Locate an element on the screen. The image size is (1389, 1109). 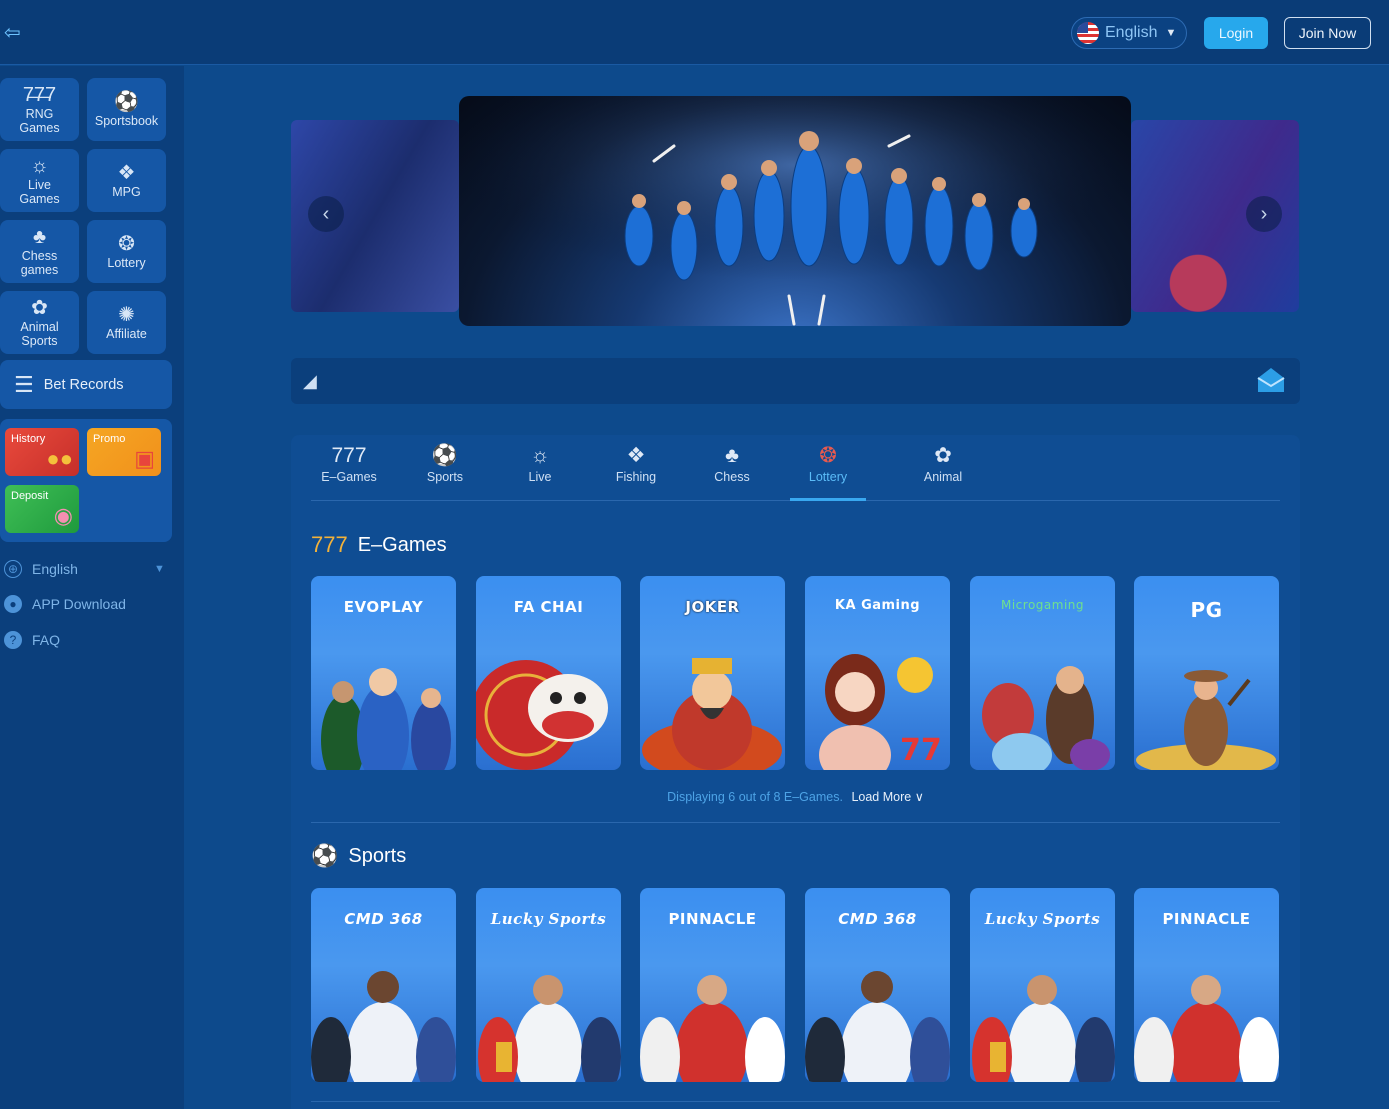
tab-label: Live is located at coordinates (540, 477).